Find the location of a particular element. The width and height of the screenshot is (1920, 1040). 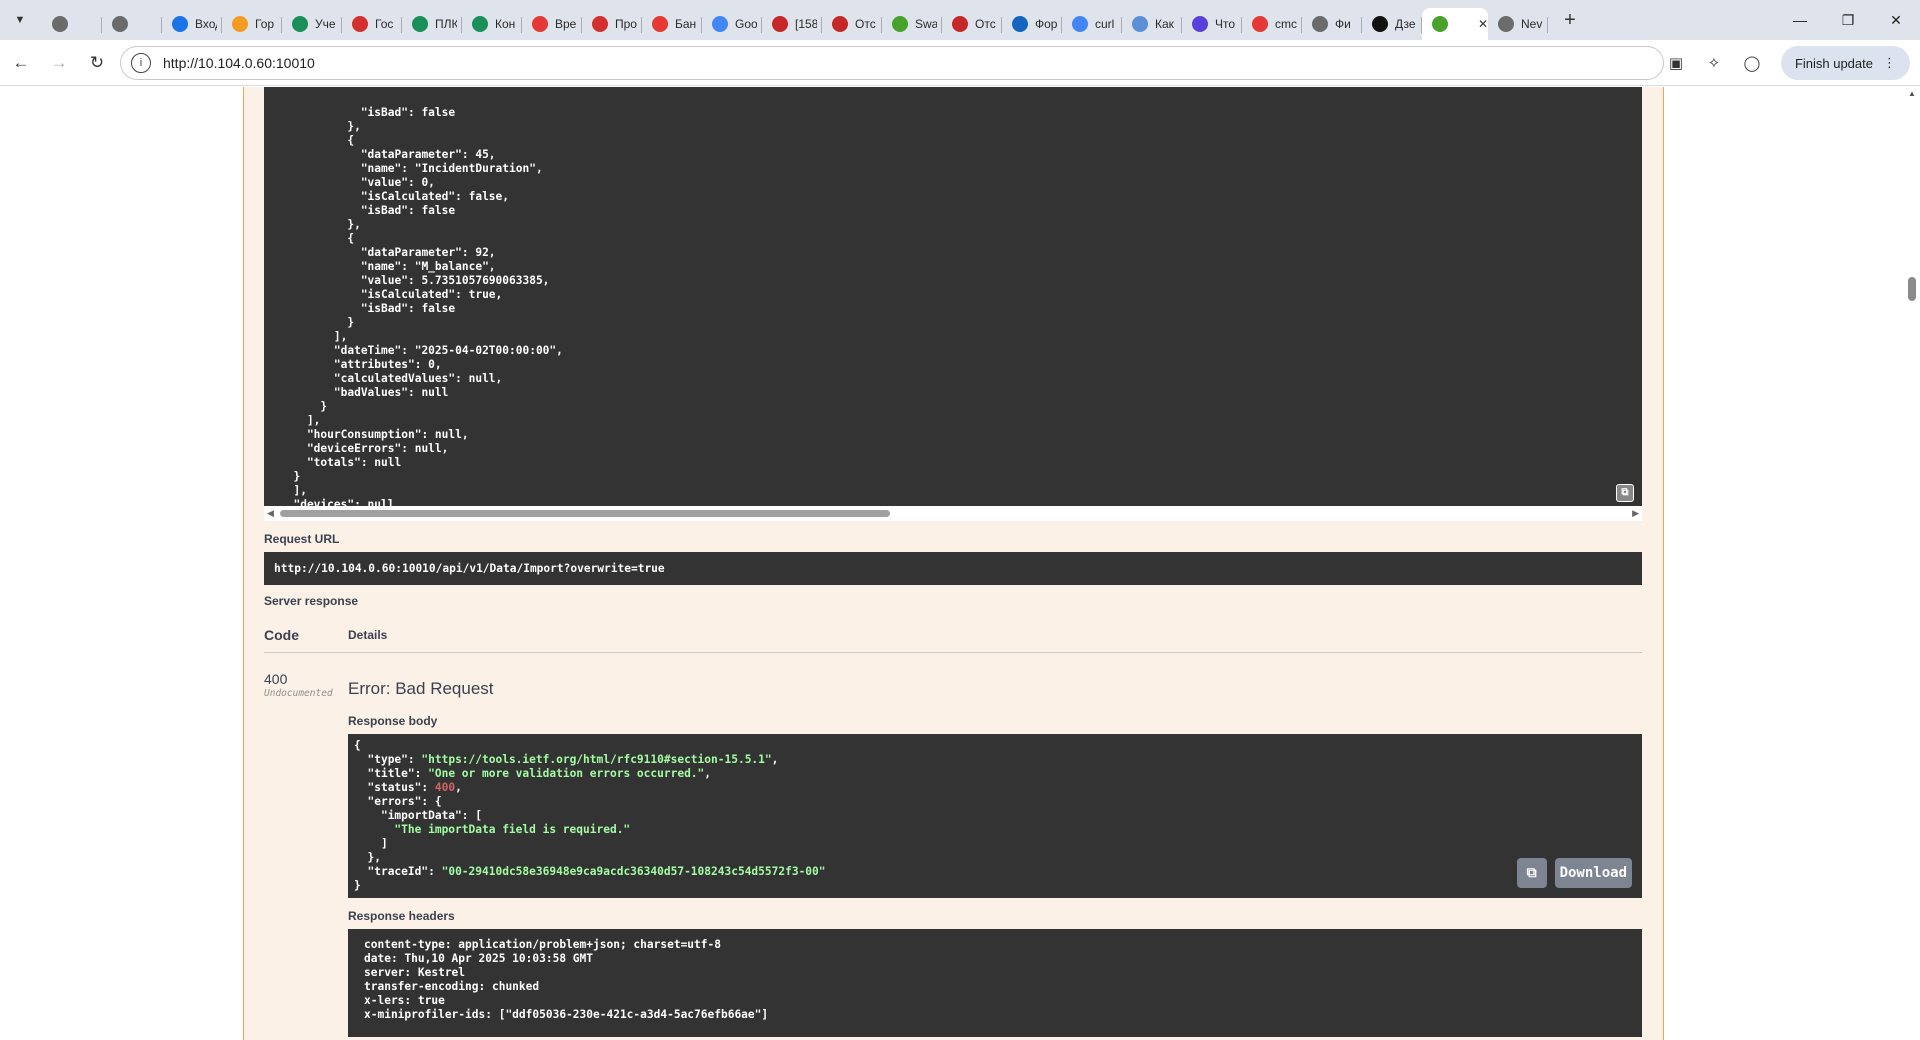

tab-search-button: ▼ is located at coordinates (20, 20).